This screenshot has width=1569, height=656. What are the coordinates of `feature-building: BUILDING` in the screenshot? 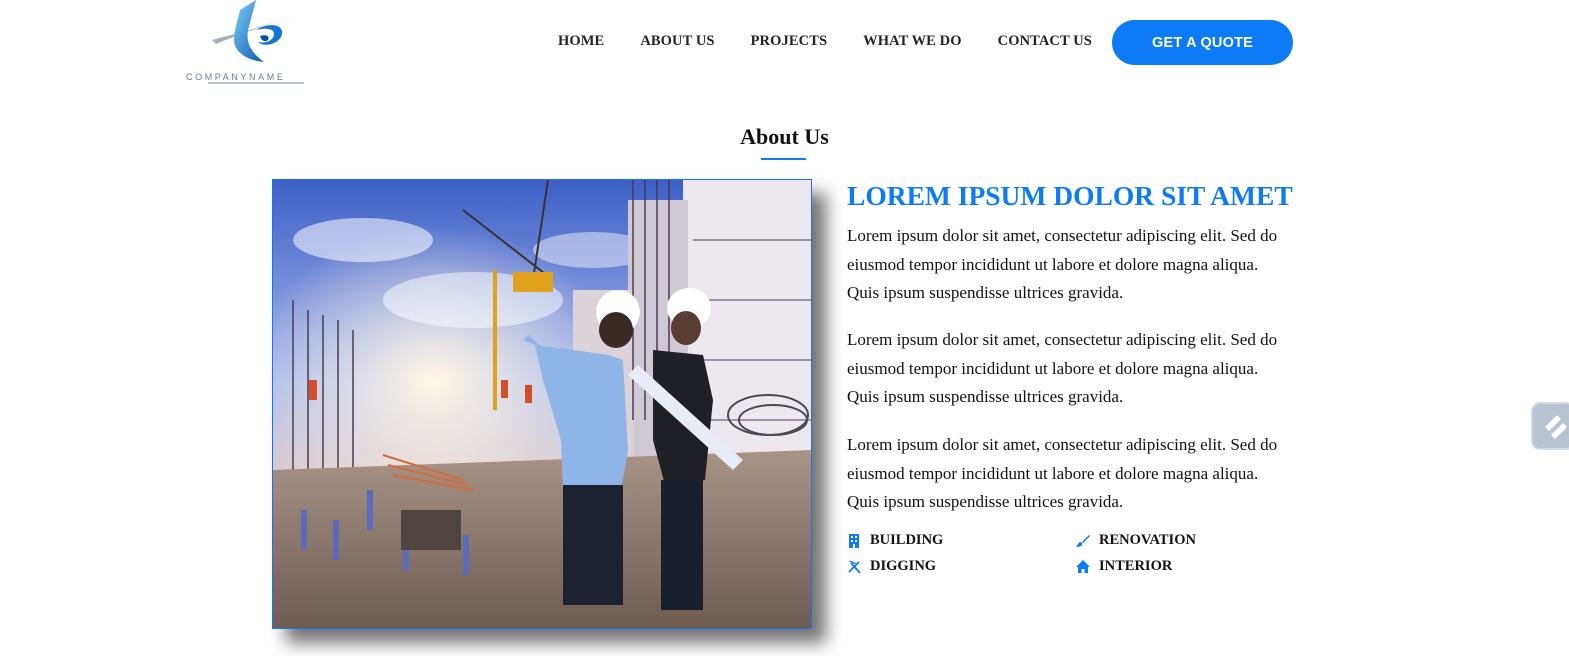 It's located at (895, 540).